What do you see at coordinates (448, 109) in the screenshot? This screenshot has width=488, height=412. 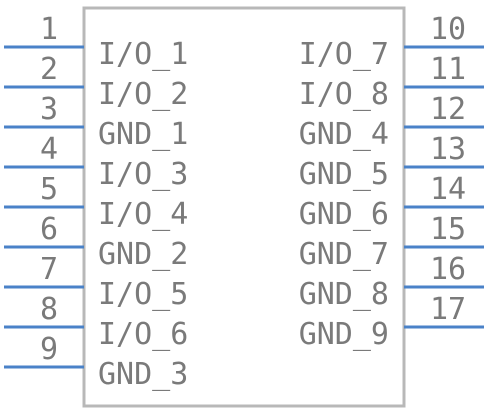 I see `pin-number: 12` at bounding box center [448, 109].